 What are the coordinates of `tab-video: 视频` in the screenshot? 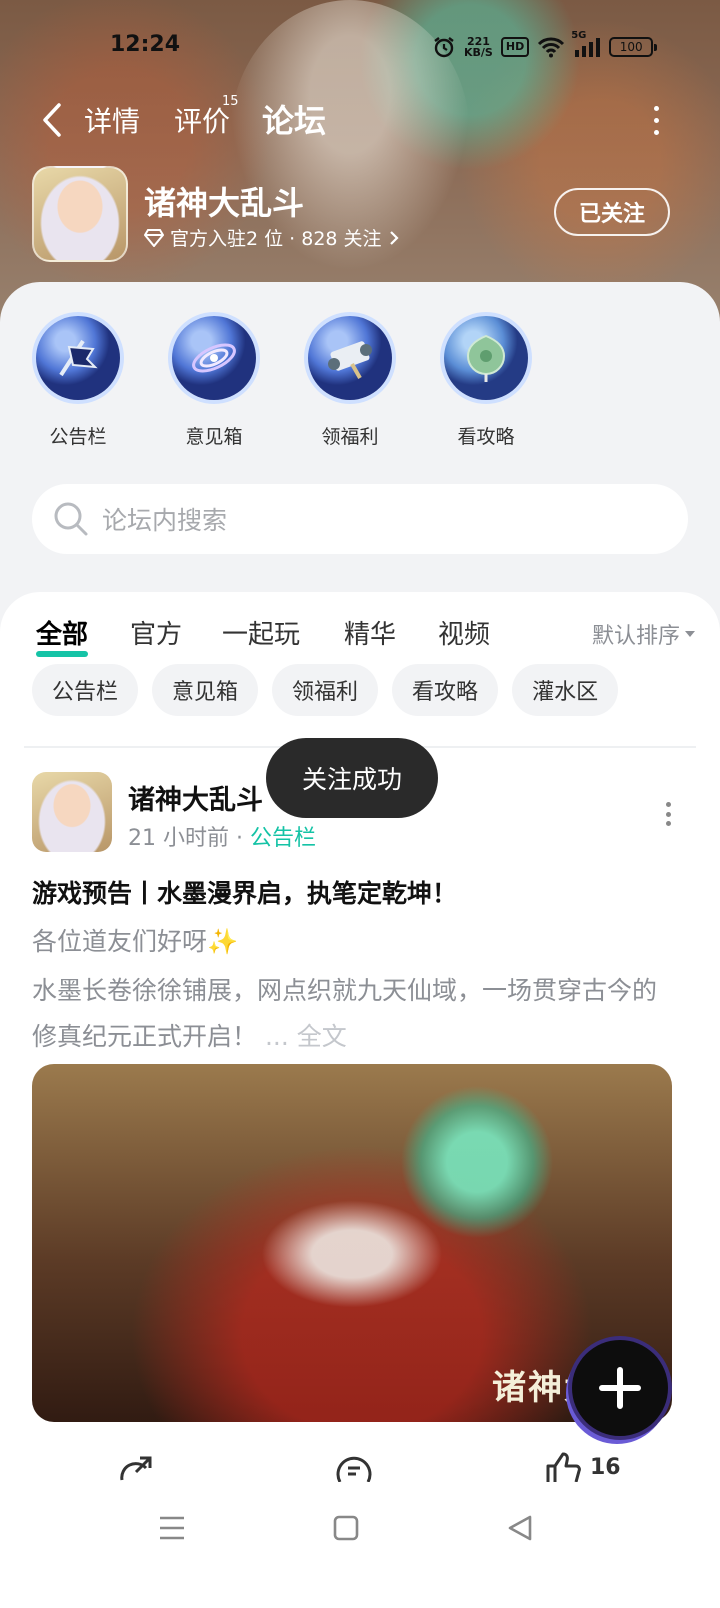 It's located at (464, 632).